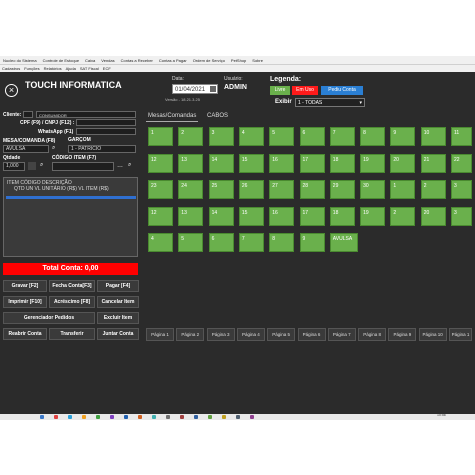  I want to click on menu-item: Contas a Receber, so click(137, 60).